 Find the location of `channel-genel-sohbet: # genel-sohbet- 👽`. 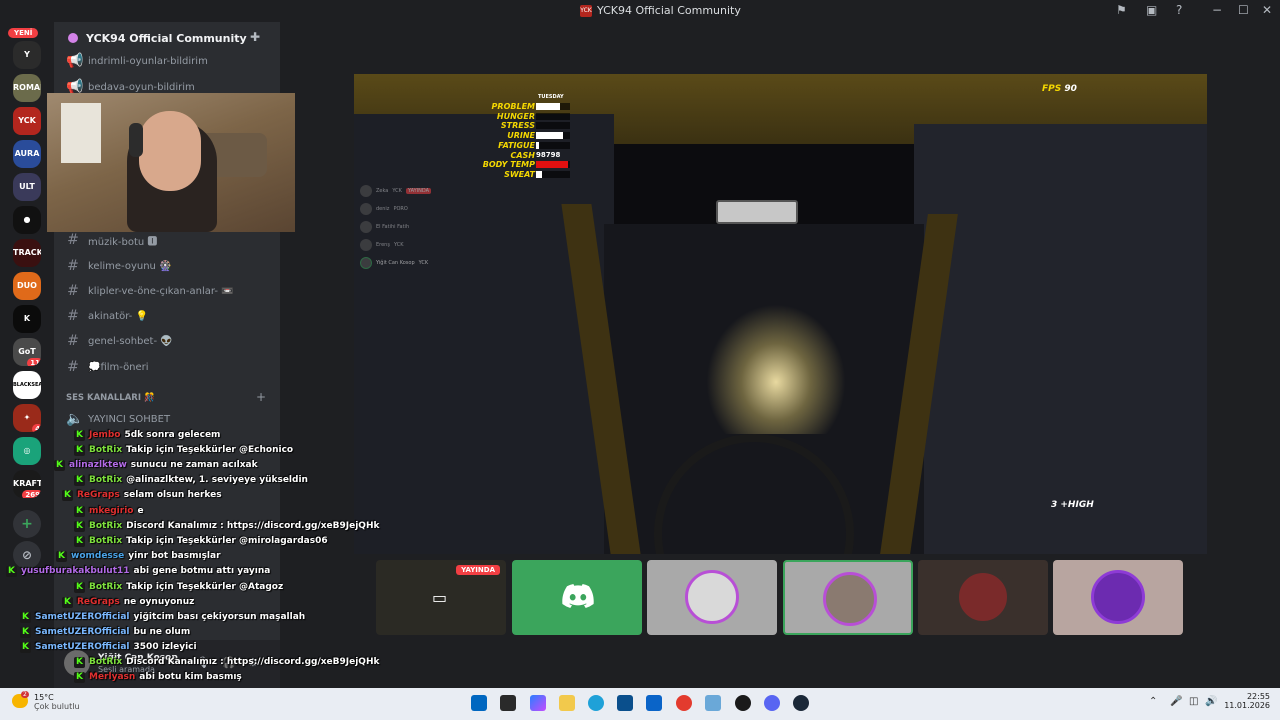

channel-genel-sohbet: # genel-sohbet- 👽 is located at coordinates (167, 341).